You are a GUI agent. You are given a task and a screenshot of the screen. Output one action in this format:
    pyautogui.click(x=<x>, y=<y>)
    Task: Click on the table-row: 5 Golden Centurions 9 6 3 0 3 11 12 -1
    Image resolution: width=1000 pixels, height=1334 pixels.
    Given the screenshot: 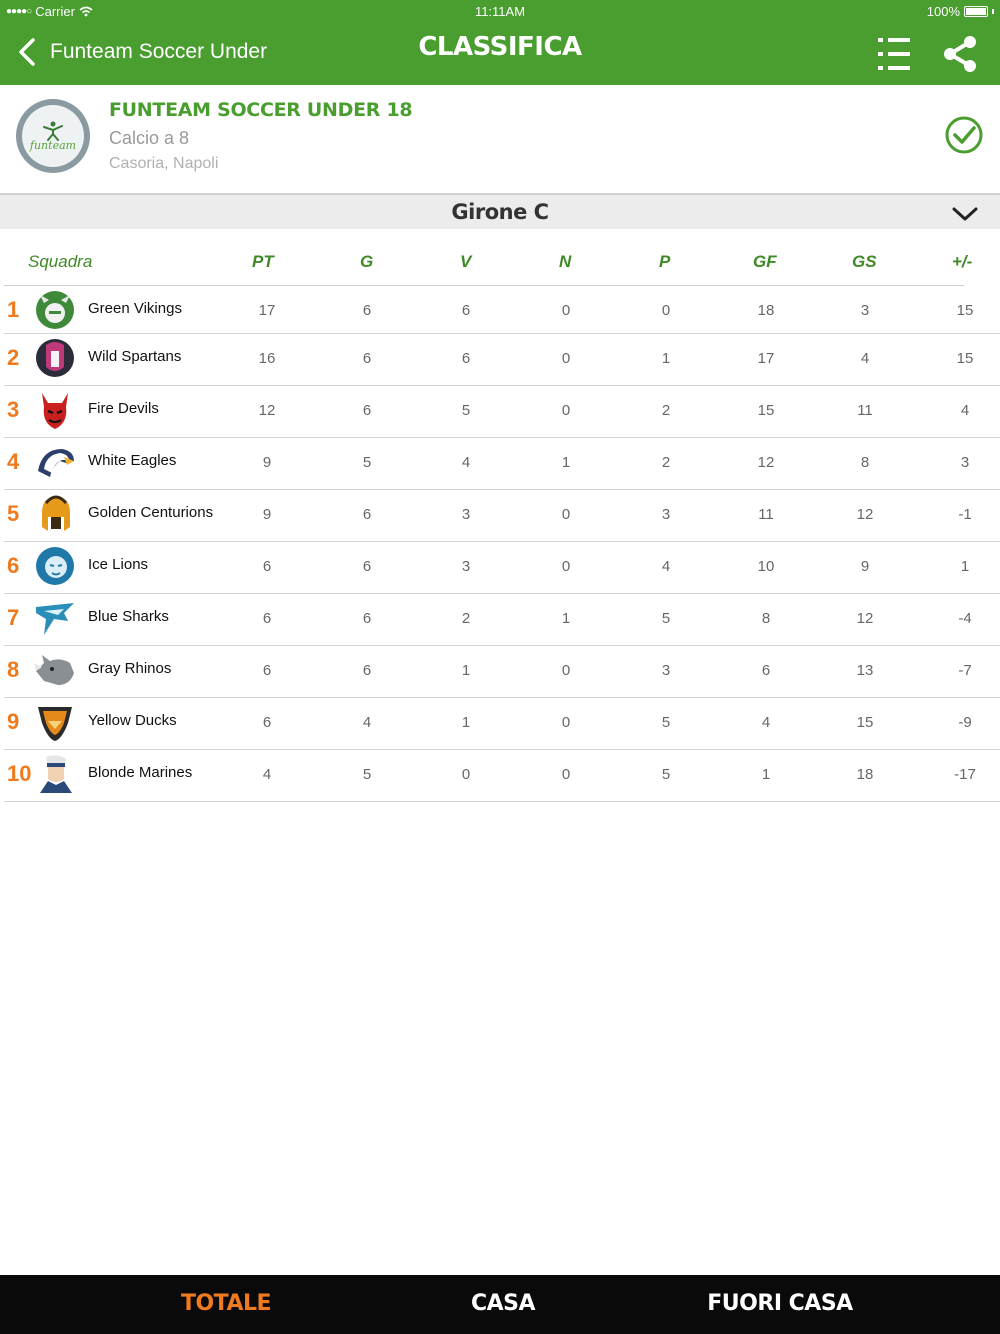 What is the action you would take?
    pyautogui.click(x=502, y=516)
    